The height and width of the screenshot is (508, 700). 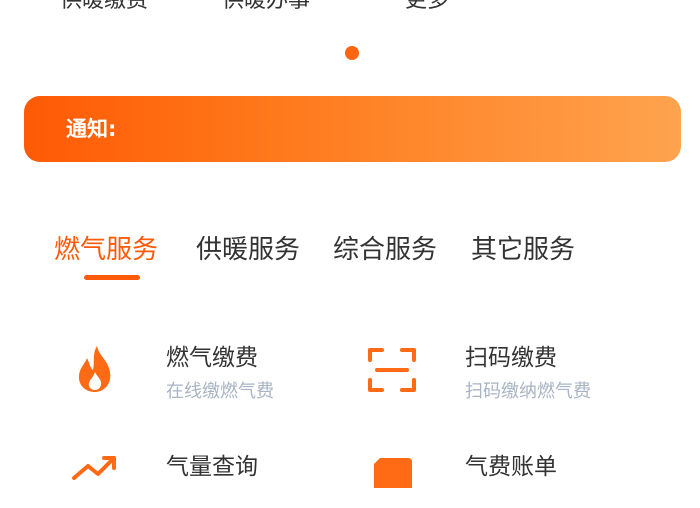 I want to click on flame-icon, so click(x=96, y=370).